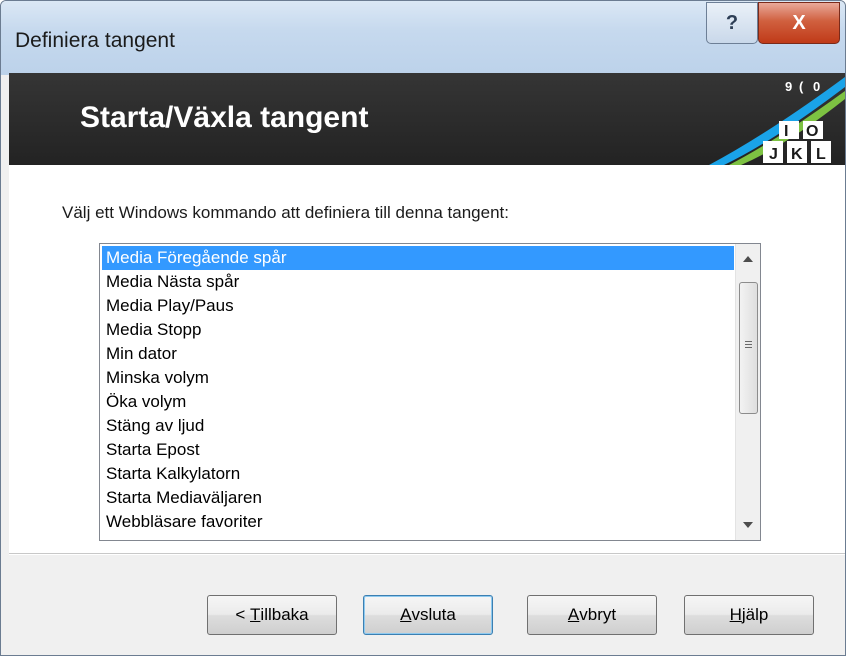  What do you see at coordinates (433, 614) in the screenshot?
I see `finish-button-label: vsluta` at bounding box center [433, 614].